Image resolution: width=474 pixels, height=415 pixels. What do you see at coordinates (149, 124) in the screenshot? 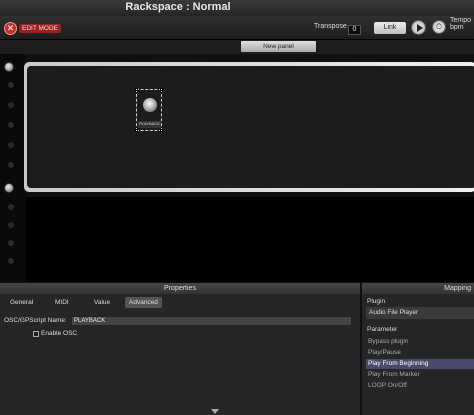
I see `knob-label: PLAYBACK` at bounding box center [149, 124].